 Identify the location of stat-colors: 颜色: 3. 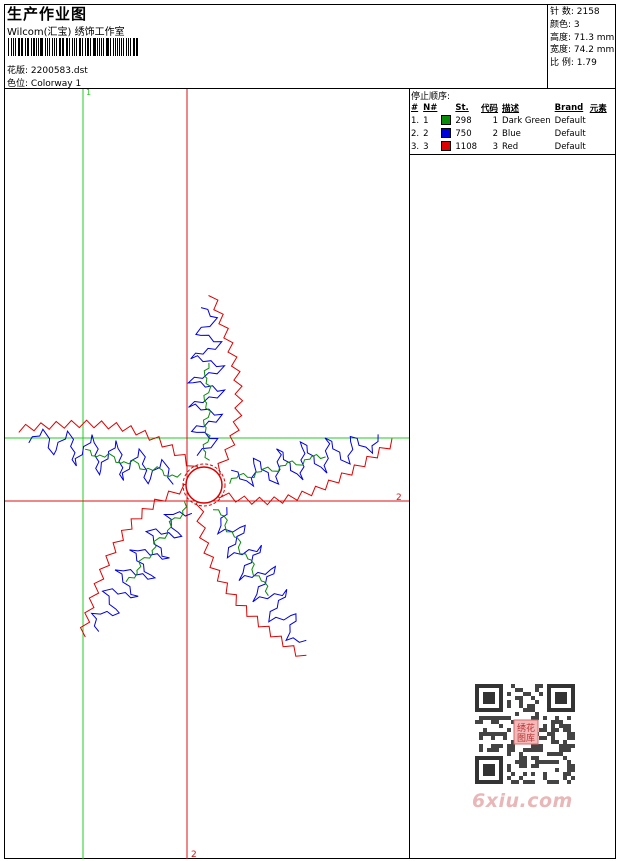
(565, 24).